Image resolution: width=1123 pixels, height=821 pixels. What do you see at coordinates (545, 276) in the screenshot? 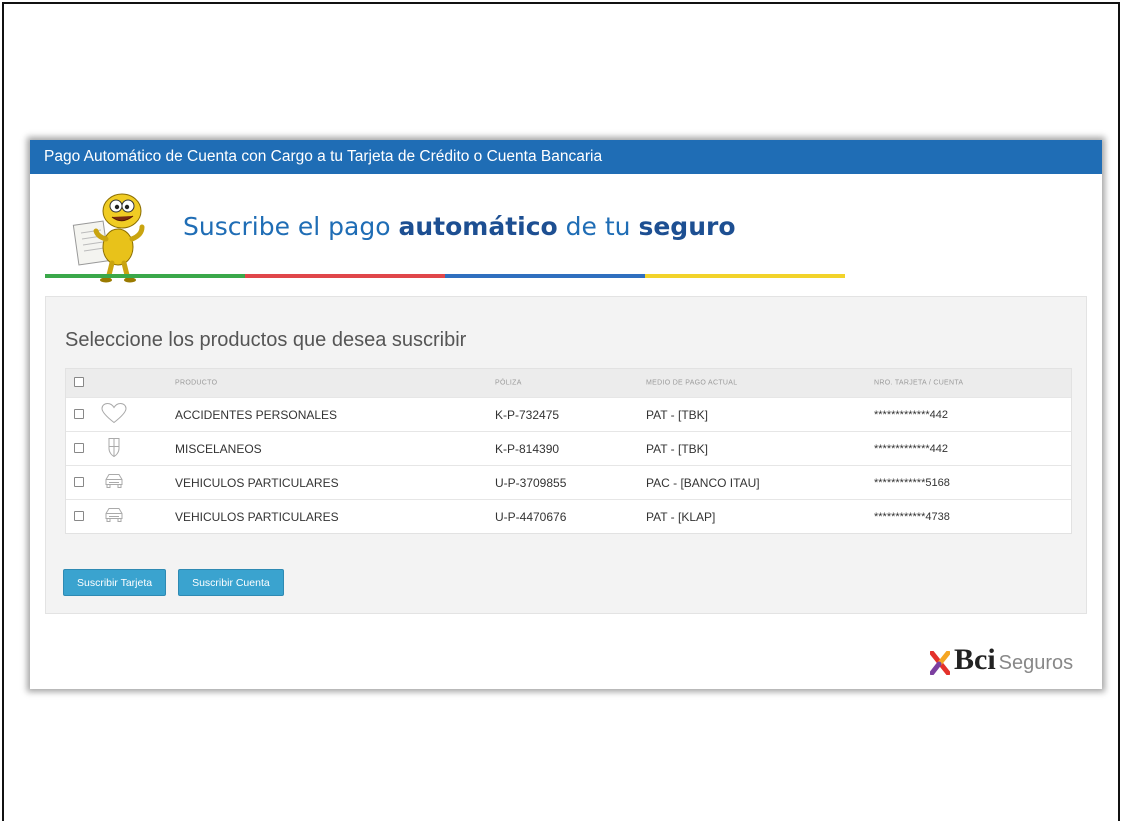
I see `stripe-blue` at bounding box center [545, 276].